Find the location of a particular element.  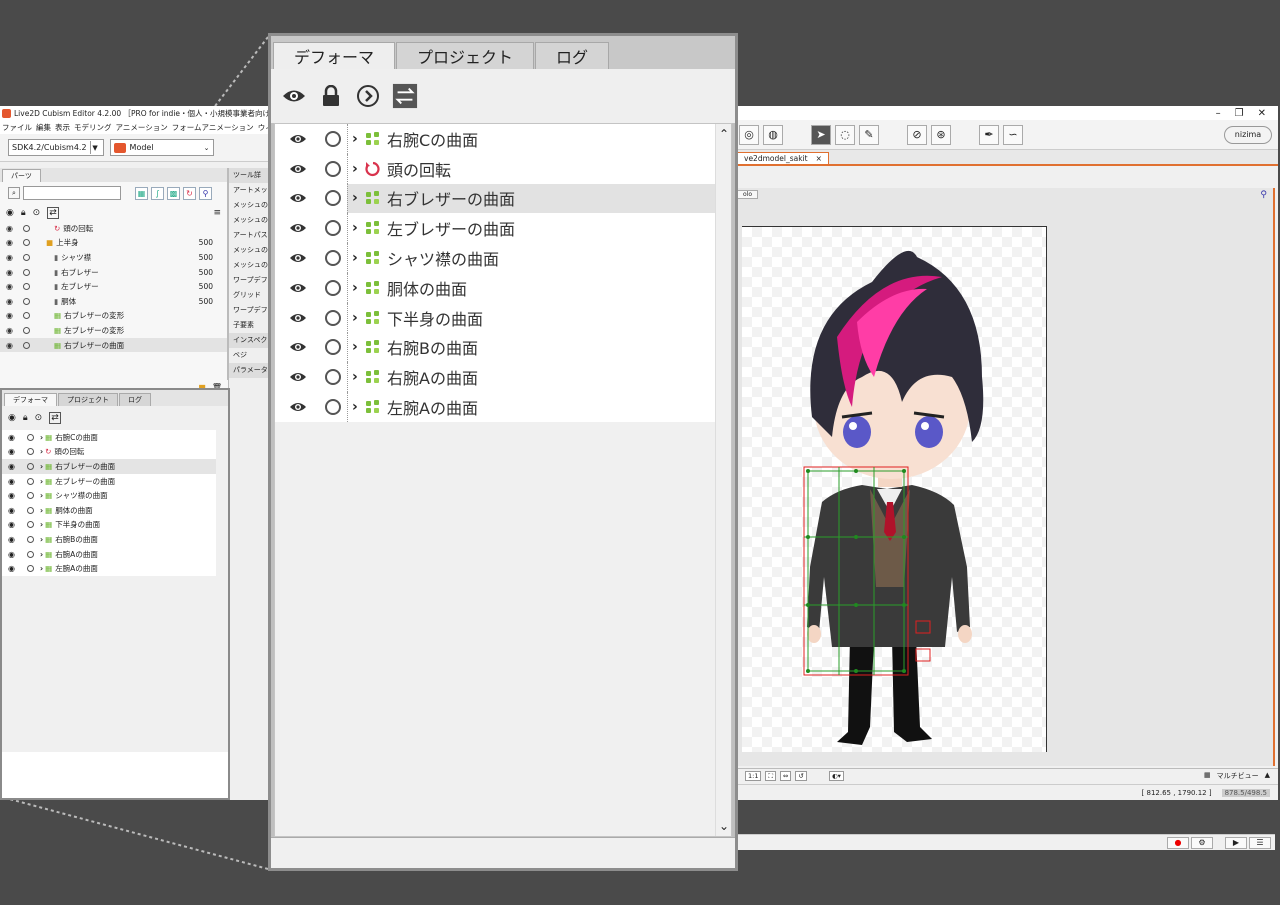

deformer-small-row: ◉ › ▦ 右腕Bの曲面 is located at coordinates (109, 539).